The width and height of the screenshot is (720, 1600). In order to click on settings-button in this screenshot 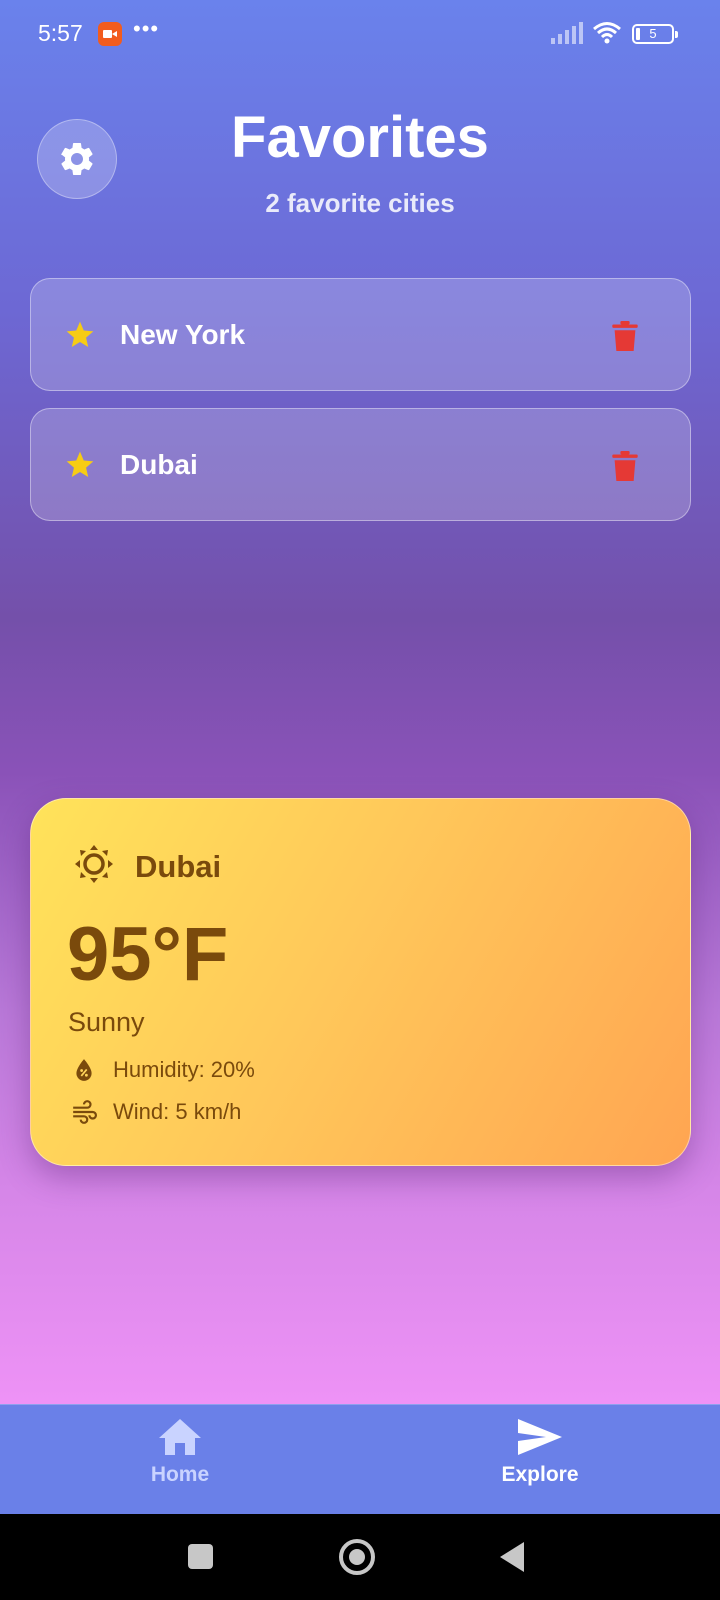, I will do `click(77, 159)`.